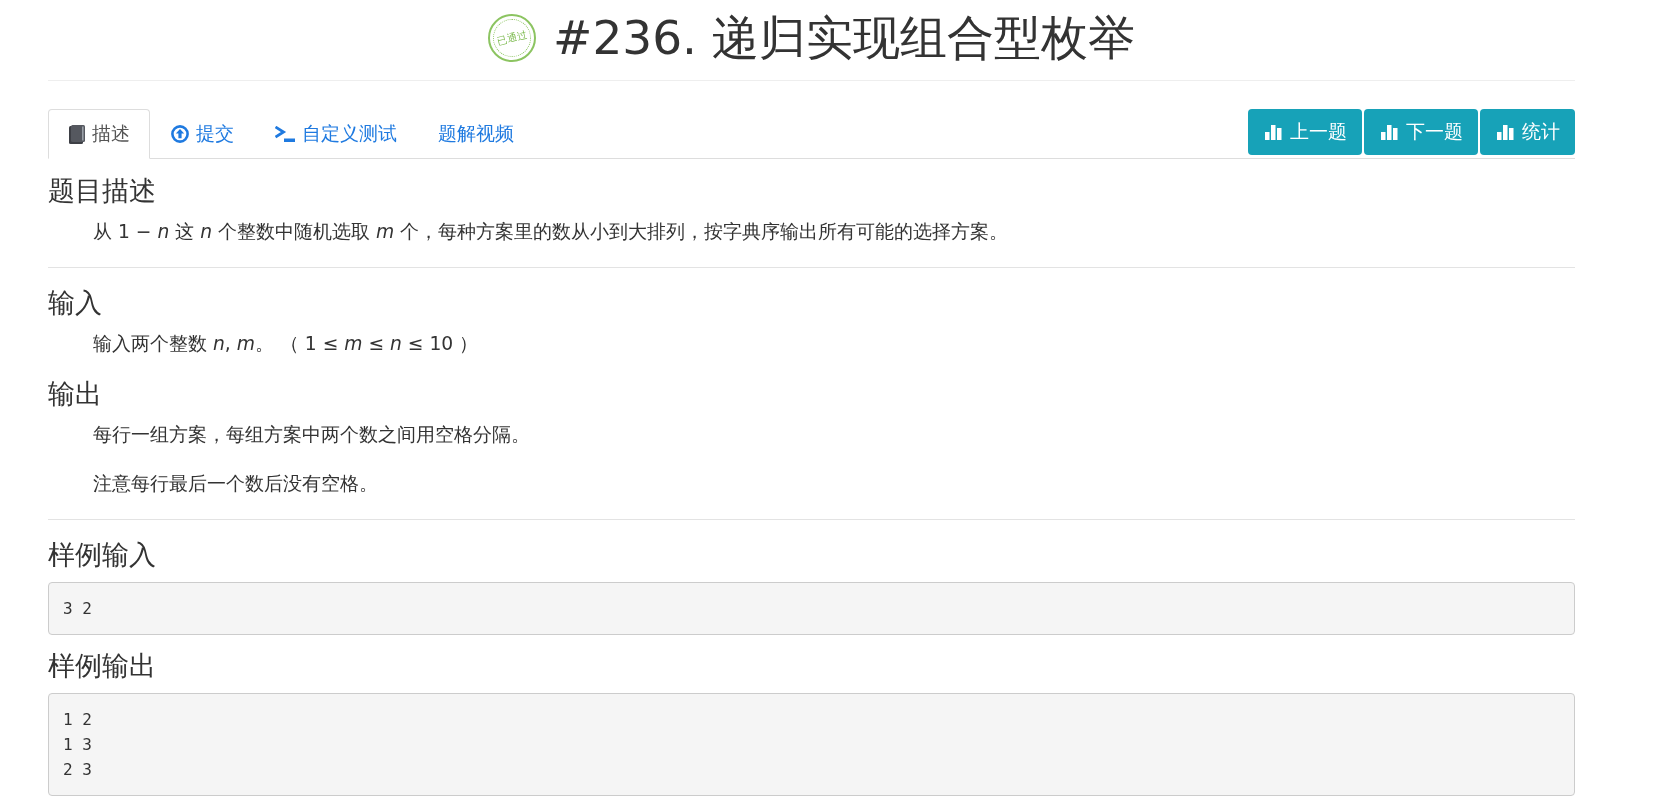  Describe the element at coordinates (475, 134) in the screenshot. I see `tab: 题解视频` at that location.